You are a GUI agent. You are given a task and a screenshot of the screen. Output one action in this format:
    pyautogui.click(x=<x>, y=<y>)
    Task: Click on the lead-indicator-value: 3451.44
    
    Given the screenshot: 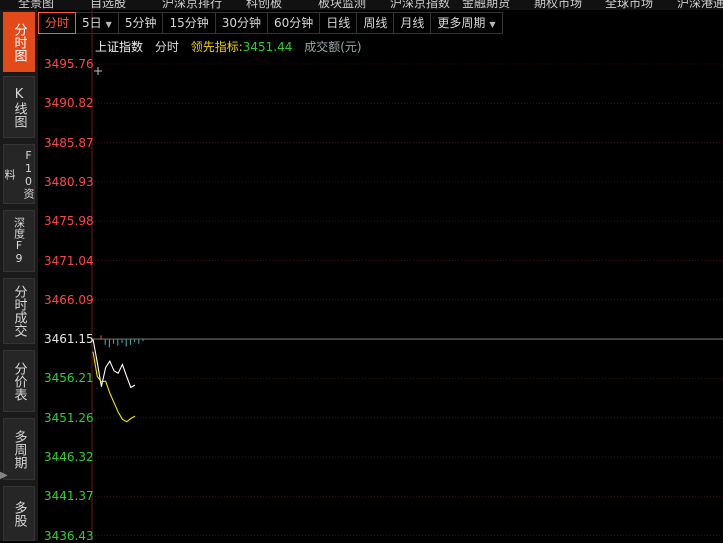 What is the action you would take?
    pyautogui.click(x=267, y=47)
    